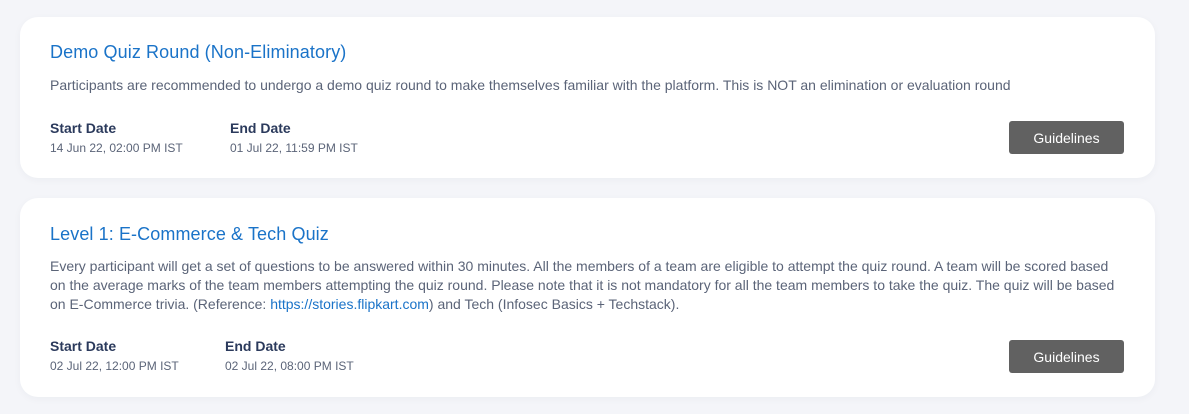  What do you see at coordinates (116, 148) in the screenshot?
I see `start-date-value: 14 Jun 22, 02:00 PM IST` at bounding box center [116, 148].